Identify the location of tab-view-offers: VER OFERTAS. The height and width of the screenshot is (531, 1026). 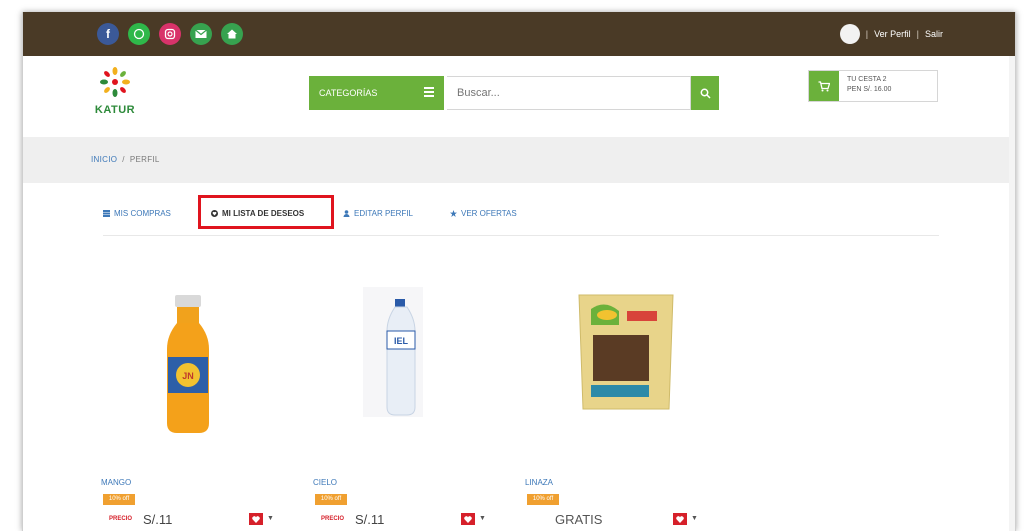
(483, 213).